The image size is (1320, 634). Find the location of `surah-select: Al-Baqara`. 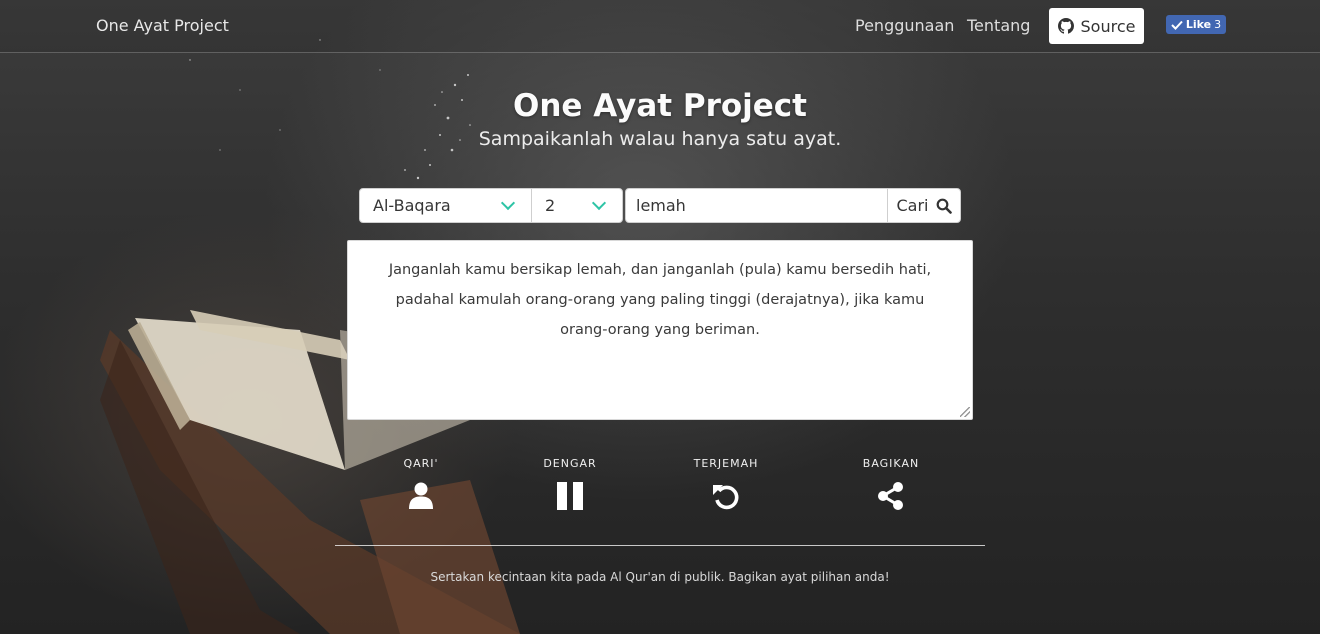

surah-select: Al-Baqara is located at coordinates (445, 205).